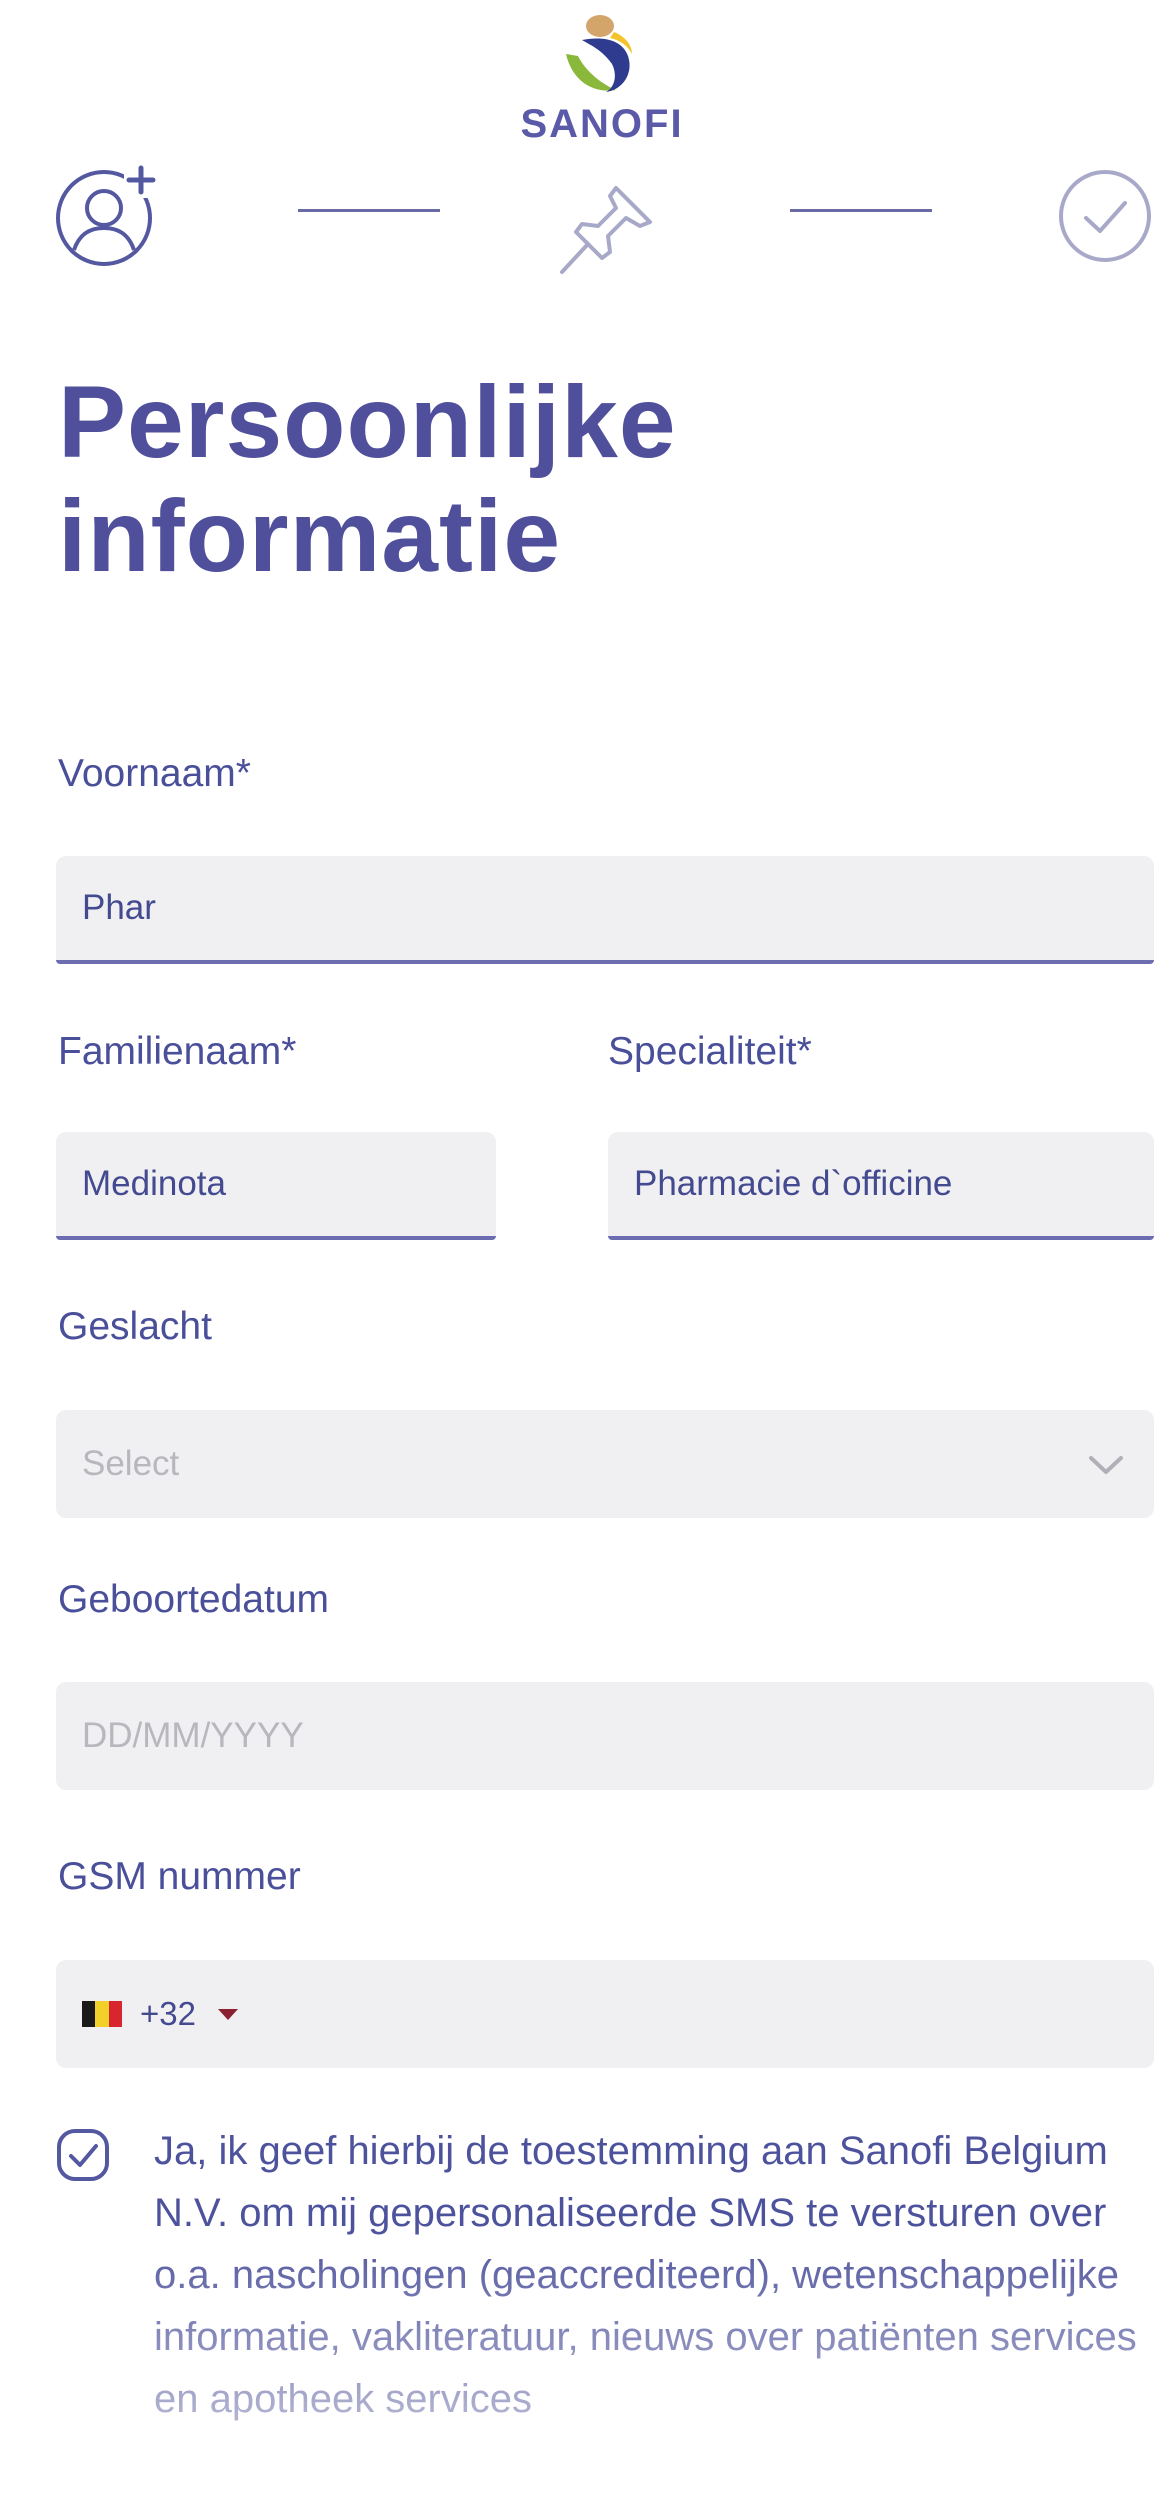 The image size is (1169, 2499). What do you see at coordinates (606, 230) in the screenshot?
I see `pin-icon` at bounding box center [606, 230].